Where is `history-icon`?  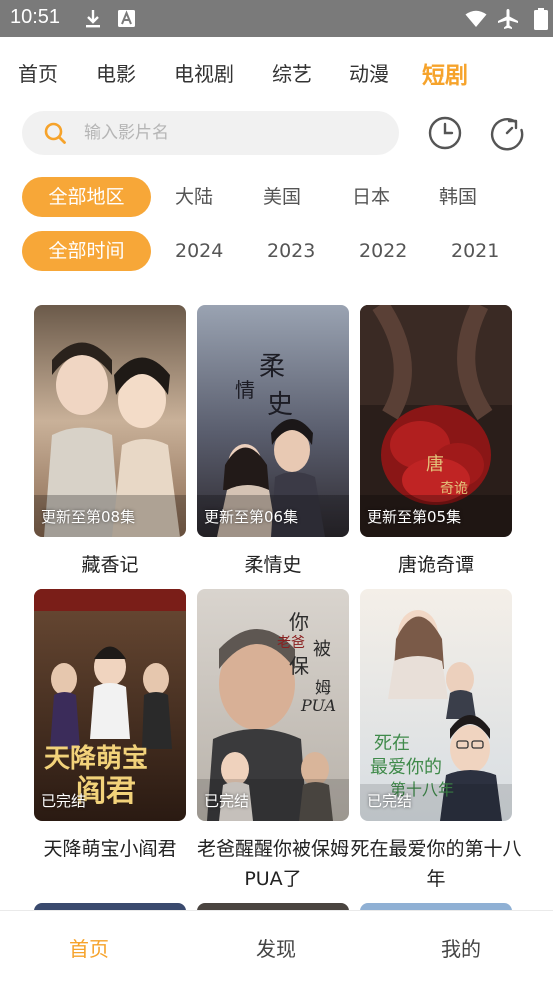 history-icon is located at coordinates (445, 133).